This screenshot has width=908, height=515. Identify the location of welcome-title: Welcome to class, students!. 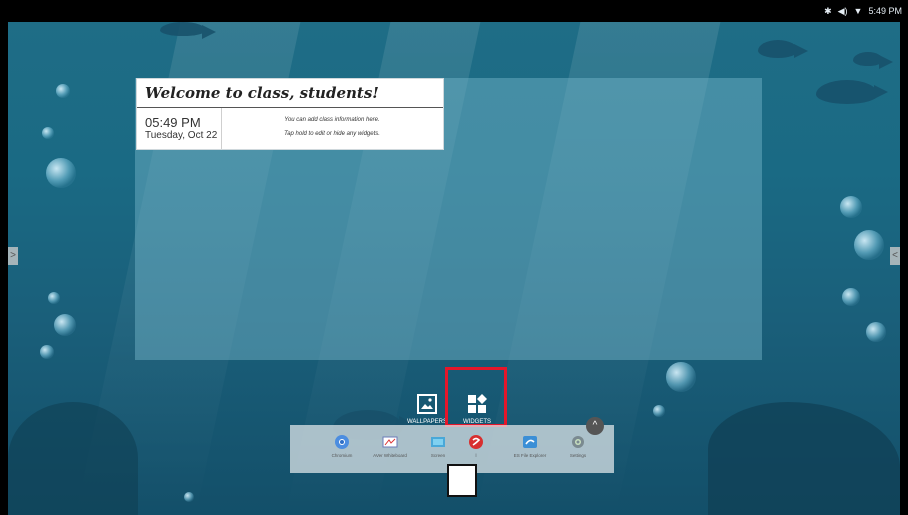
(262, 93).